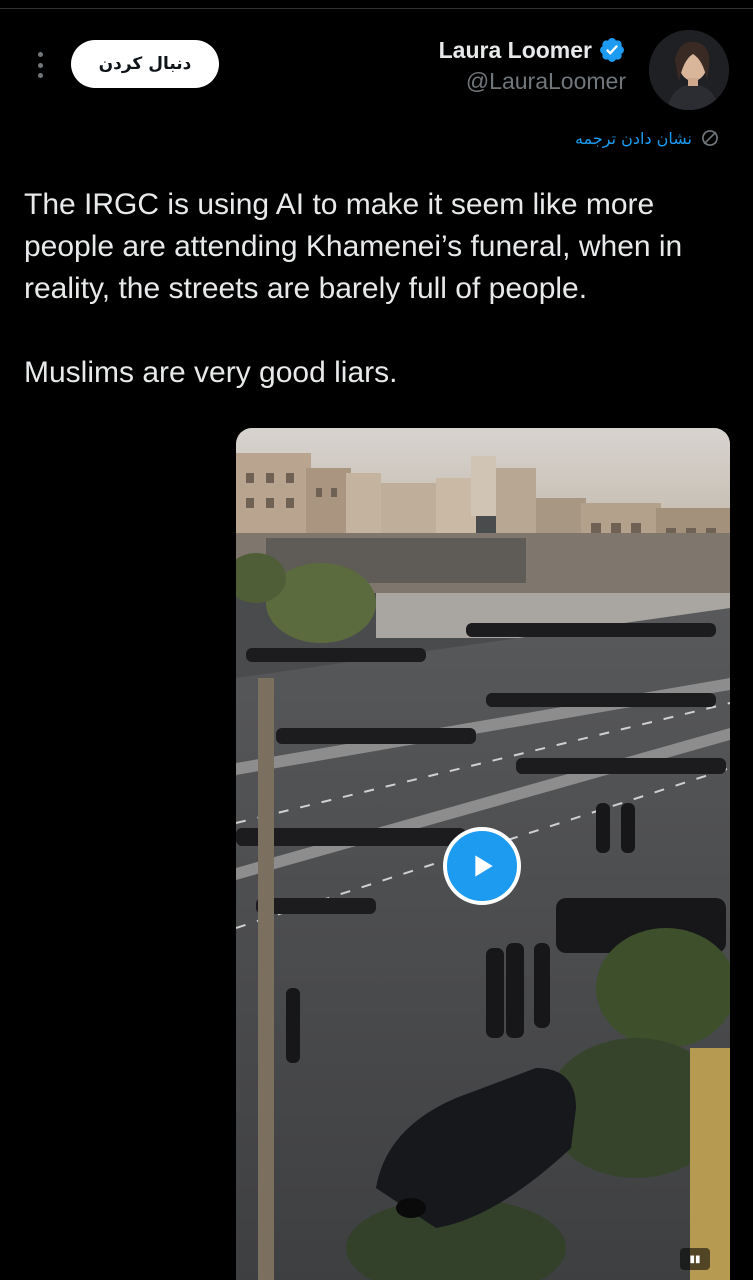 The width and height of the screenshot is (753, 1280). What do you see at coordinates (633, 138) in the screenshot?
I see `show-translation-label: نشان دادن ترجمه` at bounding box center [633, 138].